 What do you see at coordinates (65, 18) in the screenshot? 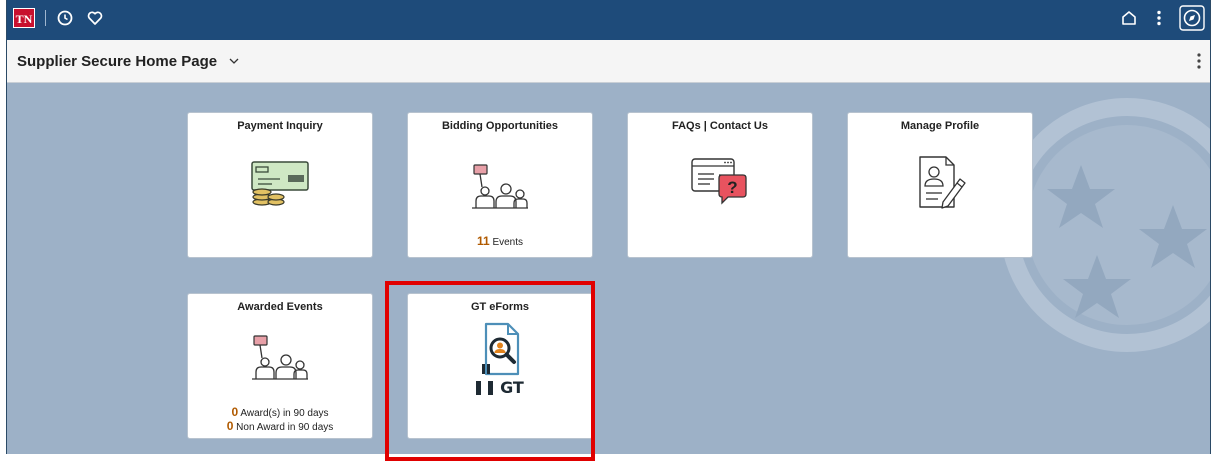
I see `recent-history-icon` at bounding box center [65, 18].